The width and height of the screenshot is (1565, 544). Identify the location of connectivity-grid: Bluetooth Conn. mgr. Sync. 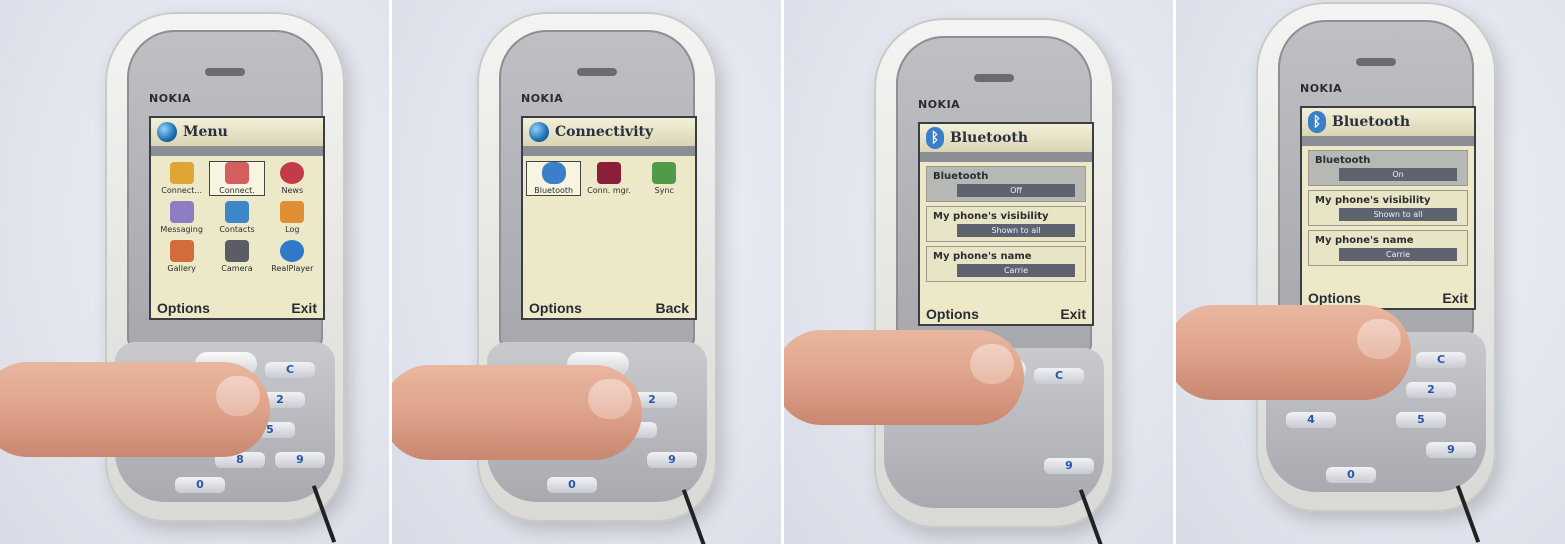
(609, 178).